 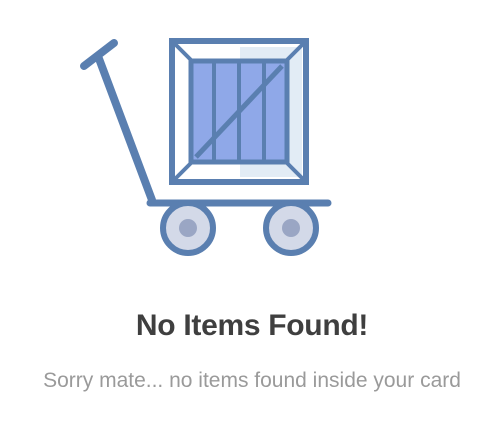 I want to click on right-wheel-icon, so click(x=291, y=228).